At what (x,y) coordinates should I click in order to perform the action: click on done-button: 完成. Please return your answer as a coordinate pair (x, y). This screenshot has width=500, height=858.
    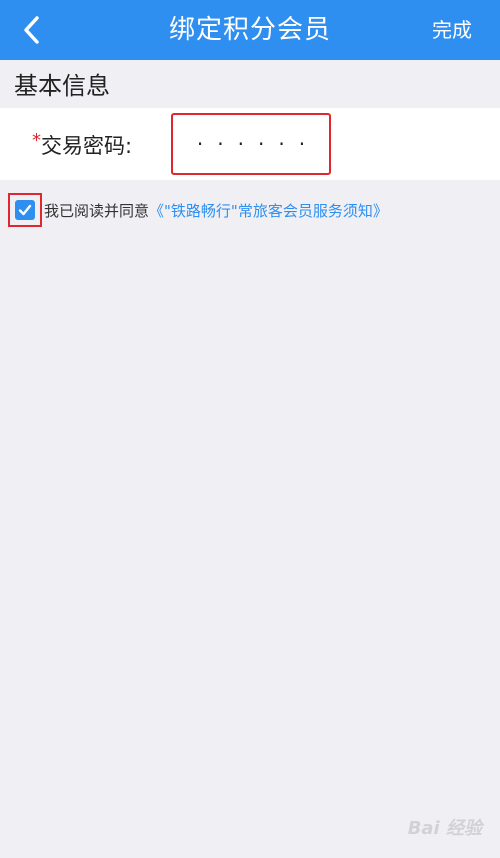
    Looking at the image, I should click on (452, 30).